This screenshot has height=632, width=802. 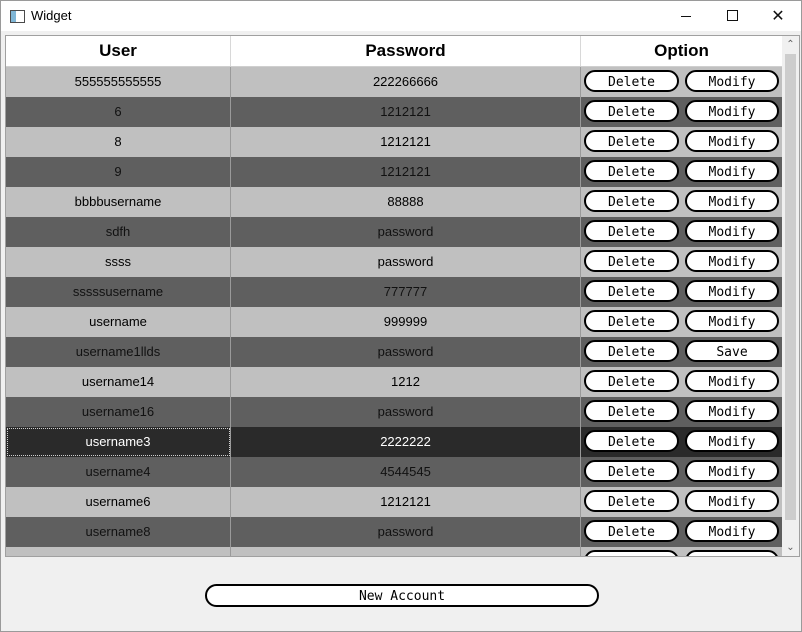 What do you see at coordinates (118, 51) in the screenshot?
I see `header-user: User` at bounding box center [118, 51].